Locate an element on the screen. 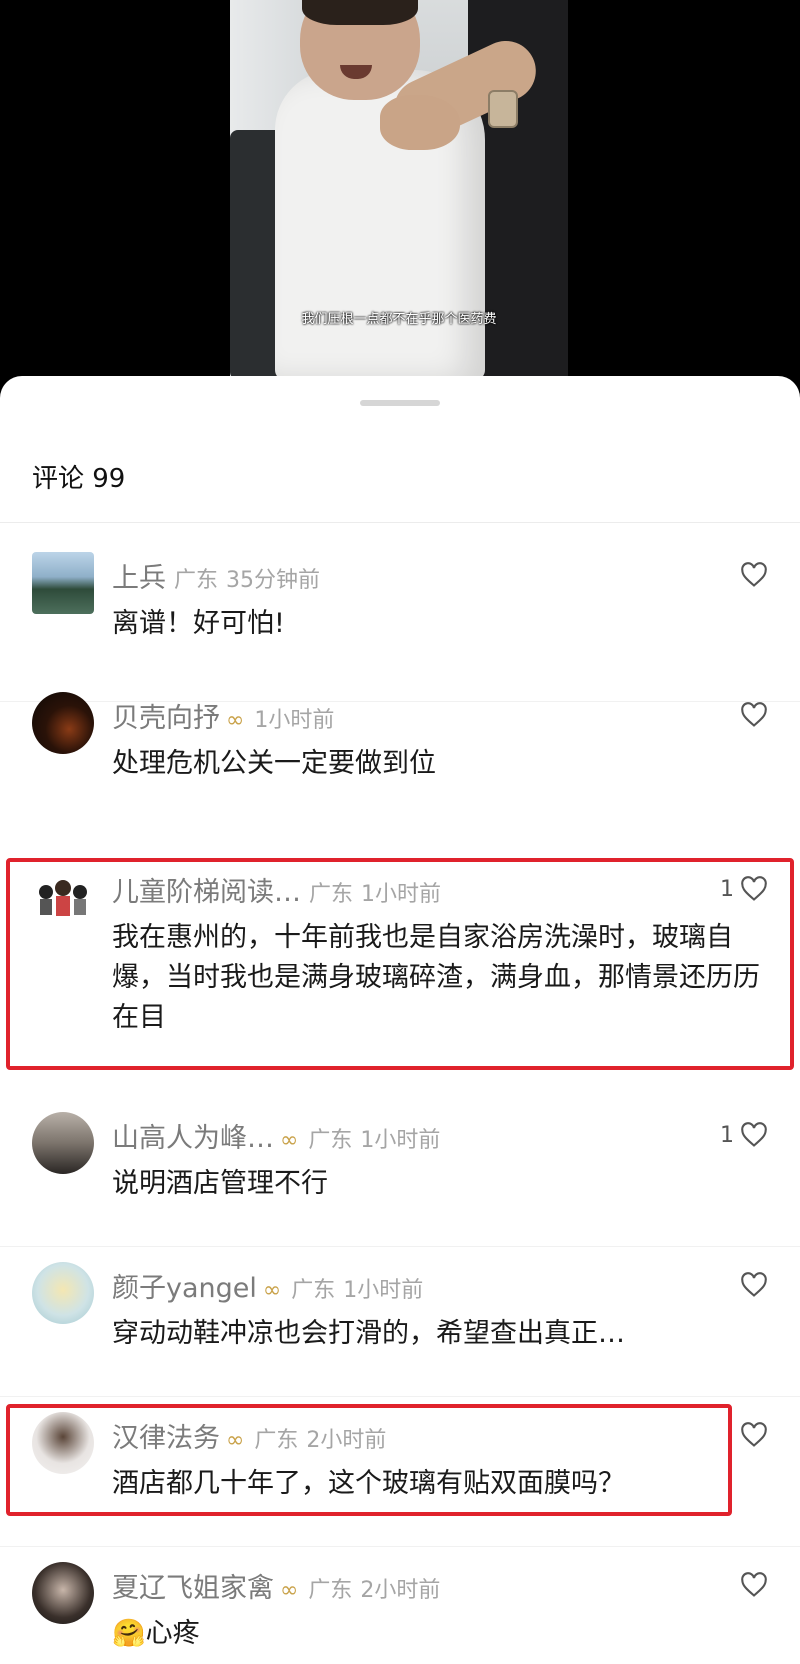 Image resolution: width=800 pixels, height=1664 pixels. comment-item: 夏辽飞姐家禽 ∞ 广东 2小时前 🤗心疼 is located at coordinates (400, 1610).